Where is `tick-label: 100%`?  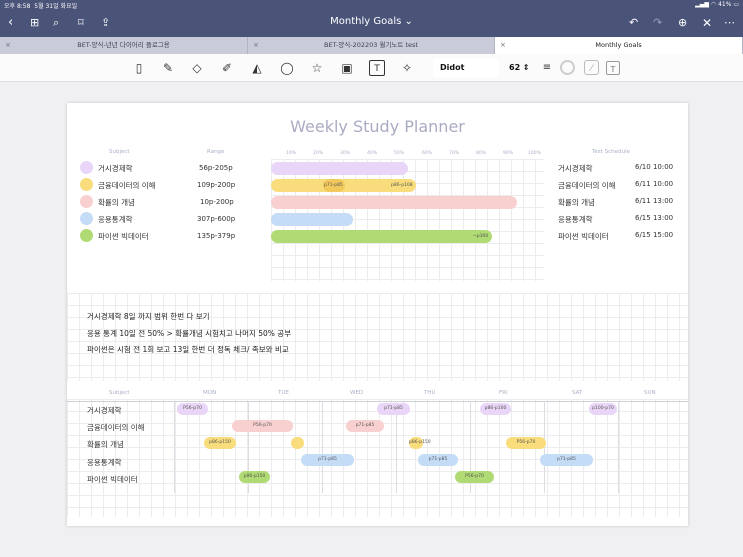
tick-label: 100% is located at coordinates (534, 153).